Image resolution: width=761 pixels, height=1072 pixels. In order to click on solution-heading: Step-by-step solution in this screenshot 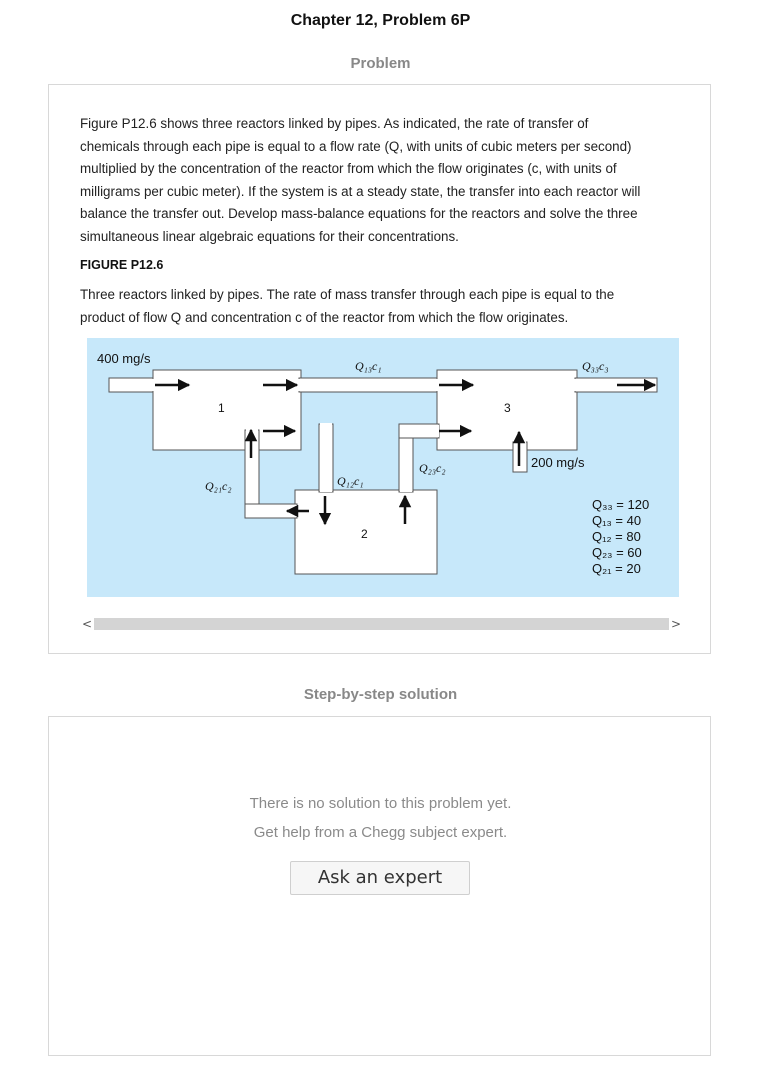, I will do `click(380, 694)`.